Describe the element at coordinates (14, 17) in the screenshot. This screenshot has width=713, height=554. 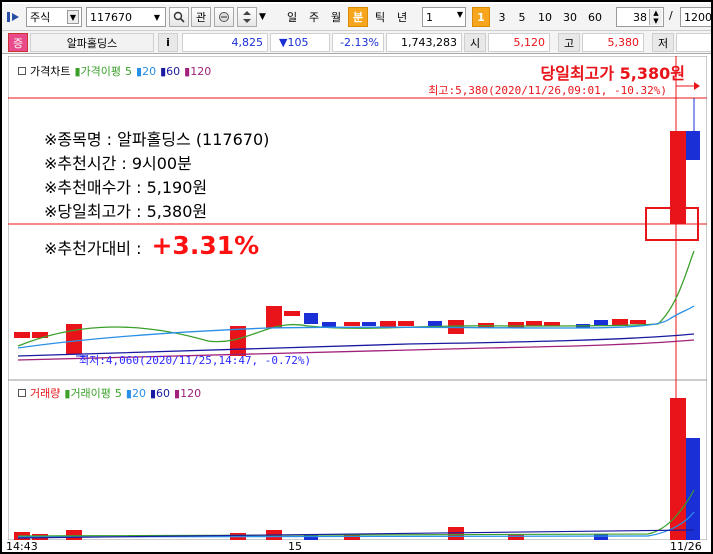
I see `panel-toggle-icon` at that location.